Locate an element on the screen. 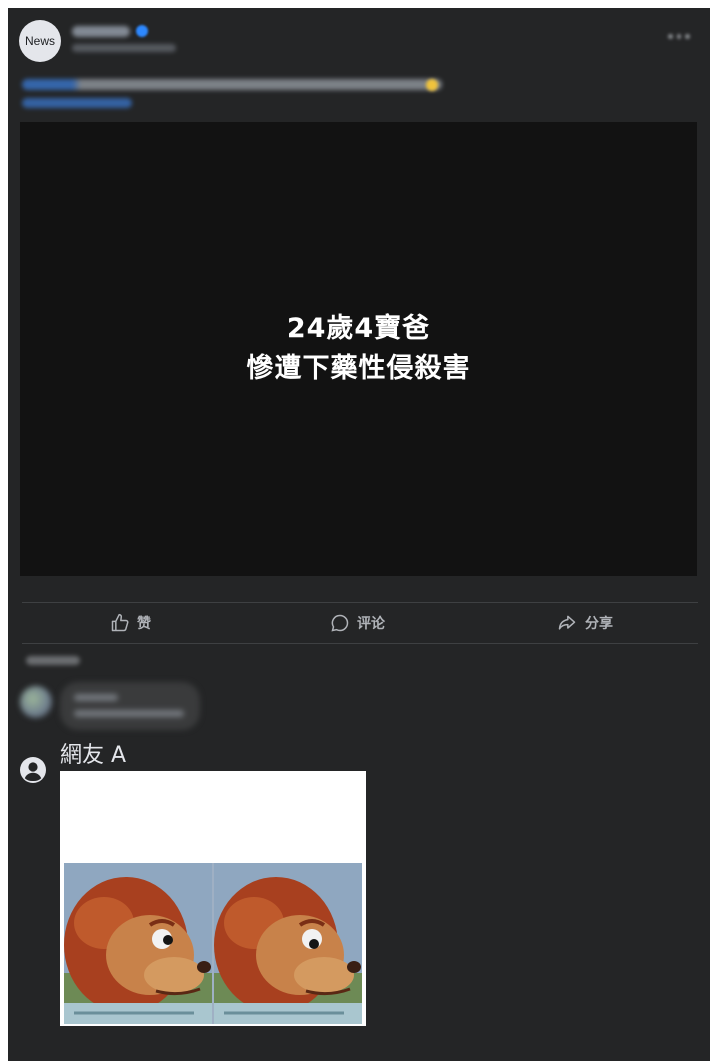  comment-button: 评论 is located at coordinates (357, 623).